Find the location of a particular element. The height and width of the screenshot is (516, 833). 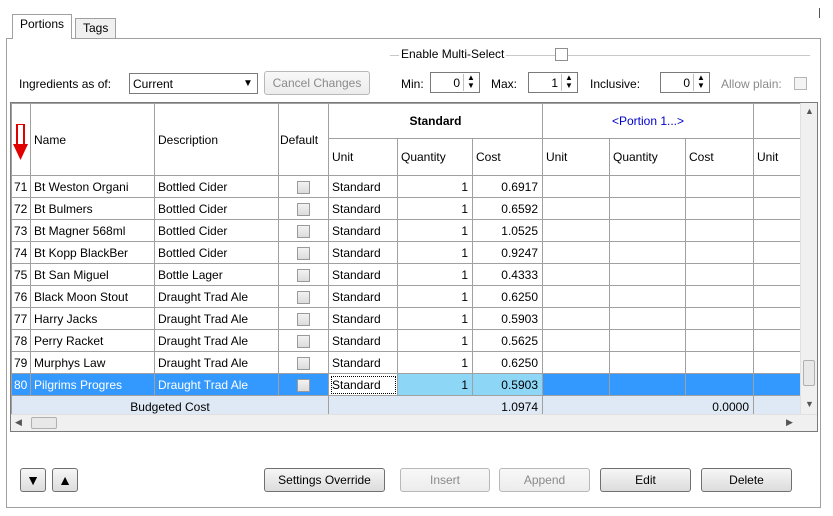

settings-override-button: Settings Override is located at coordinates (324, 480).